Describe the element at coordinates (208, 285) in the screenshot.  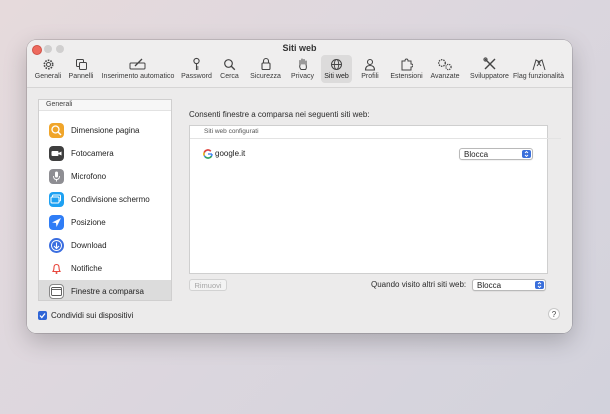
I see `remove-button: Rimuovi` at that location.